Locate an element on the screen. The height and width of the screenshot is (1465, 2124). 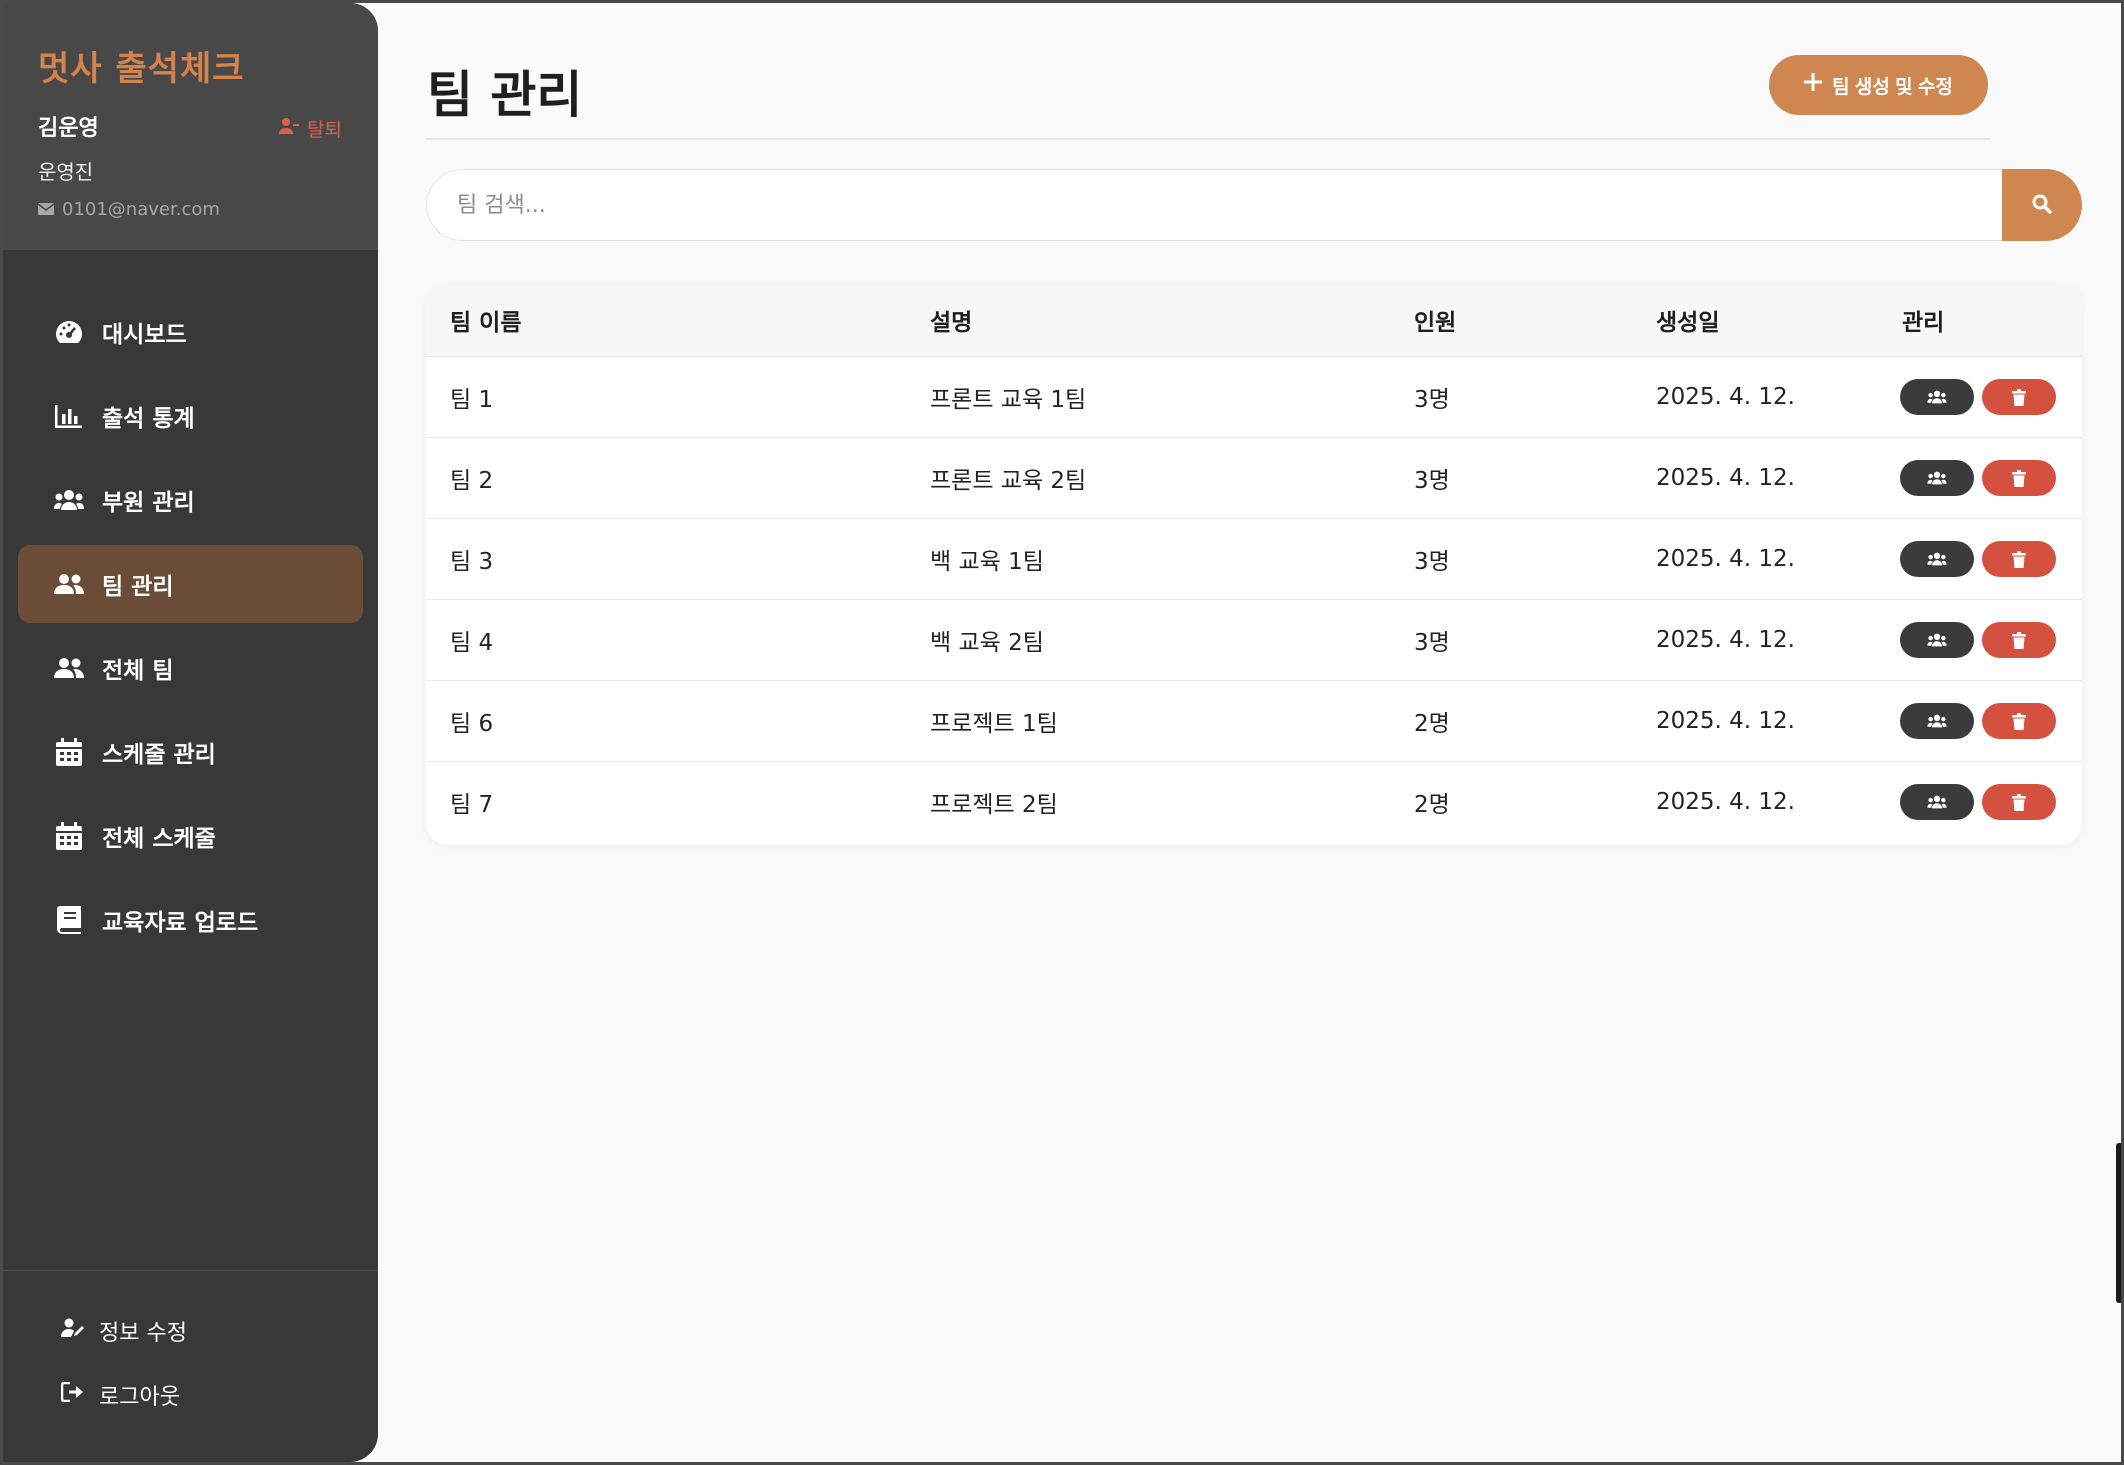
search-bar is located at coordinates (1254, 205).